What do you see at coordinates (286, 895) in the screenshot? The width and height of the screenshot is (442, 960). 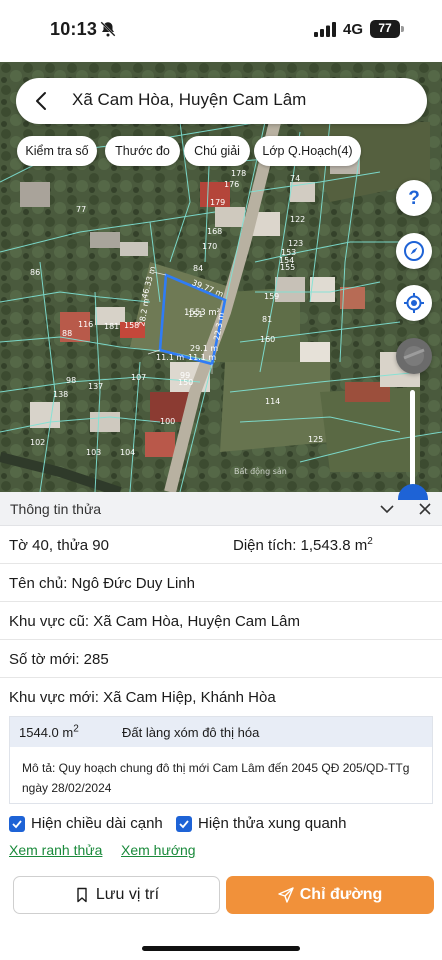 I see `send-arrow-icon` at bounding box center [286, 895].